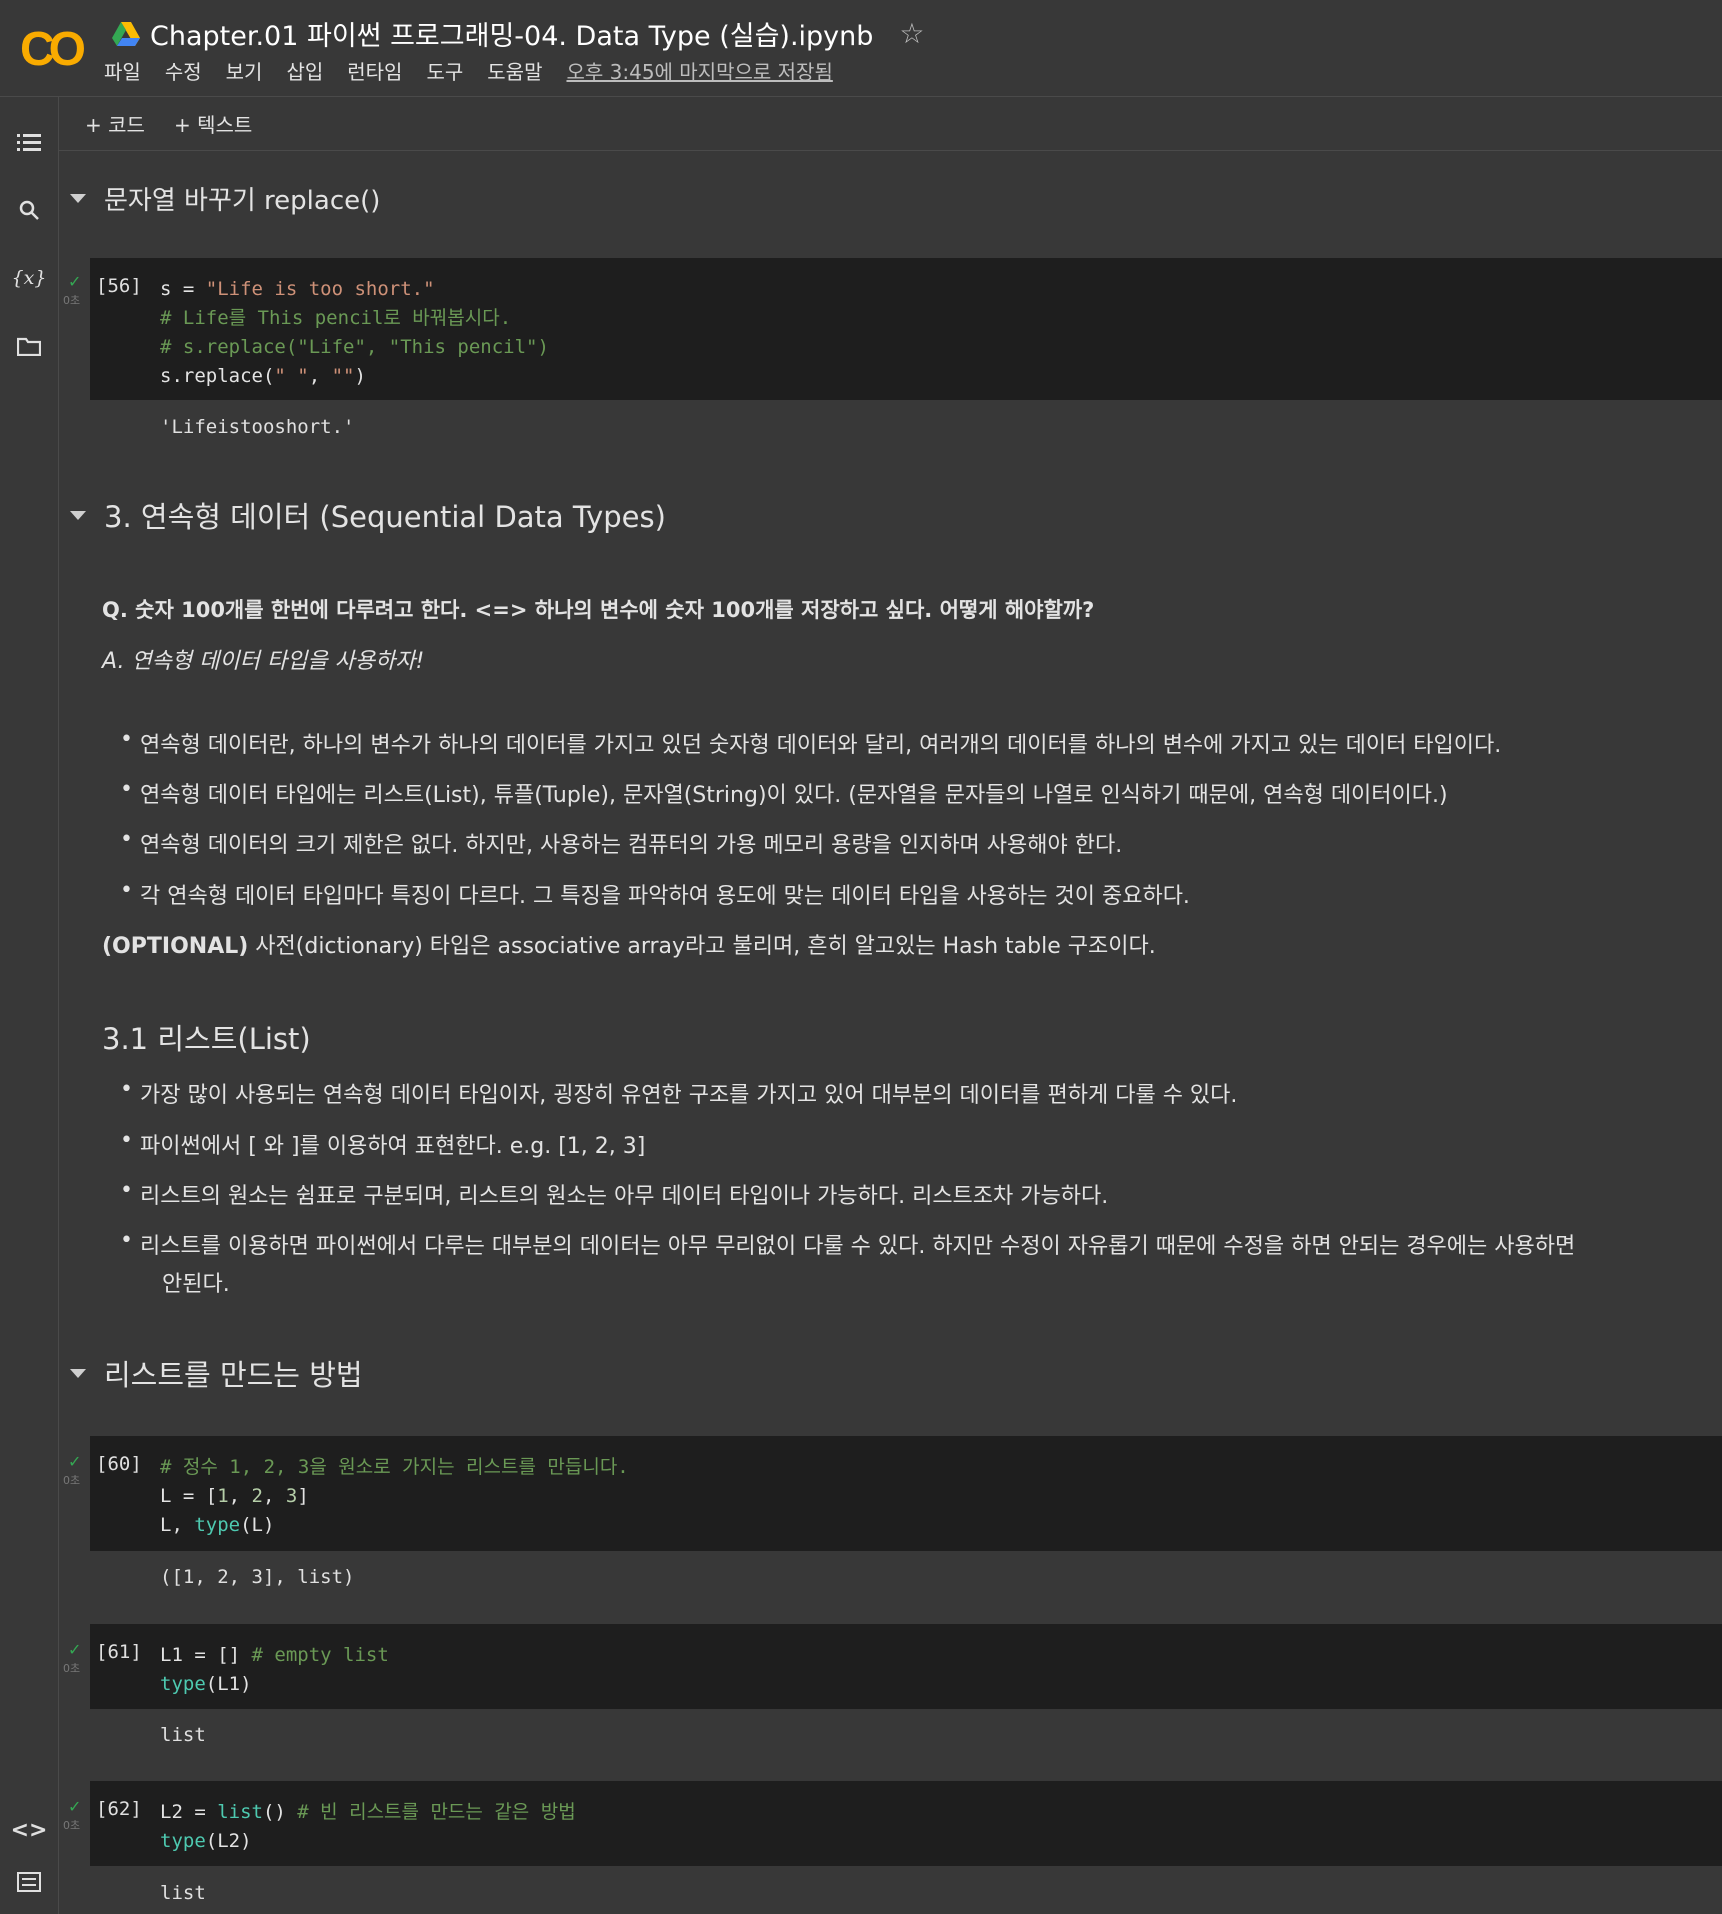 The image size is (1722, 1914). Describe the element at coordinates (263, 661) in the screenshot. I see `answer-text: A. 연속형 데이터 타입을 사용하자!` at that location.